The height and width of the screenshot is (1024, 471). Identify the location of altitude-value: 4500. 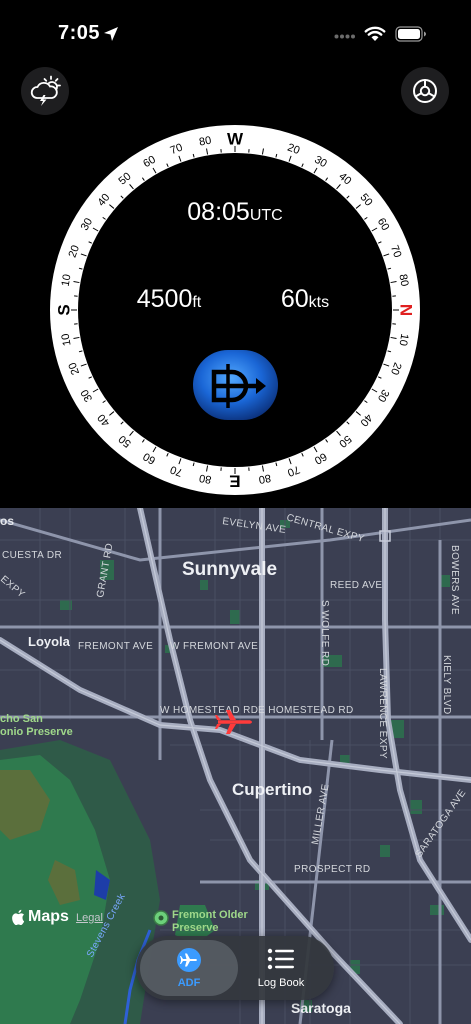
(164, 299).